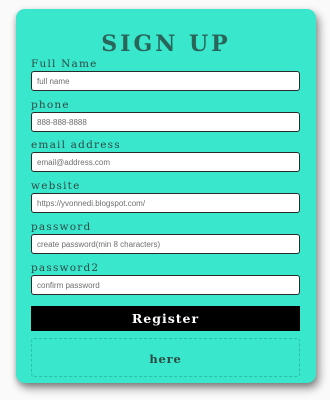 The height and width of the screenshot is (400, 330). I want to click on full-name-input, so click(165, 81).